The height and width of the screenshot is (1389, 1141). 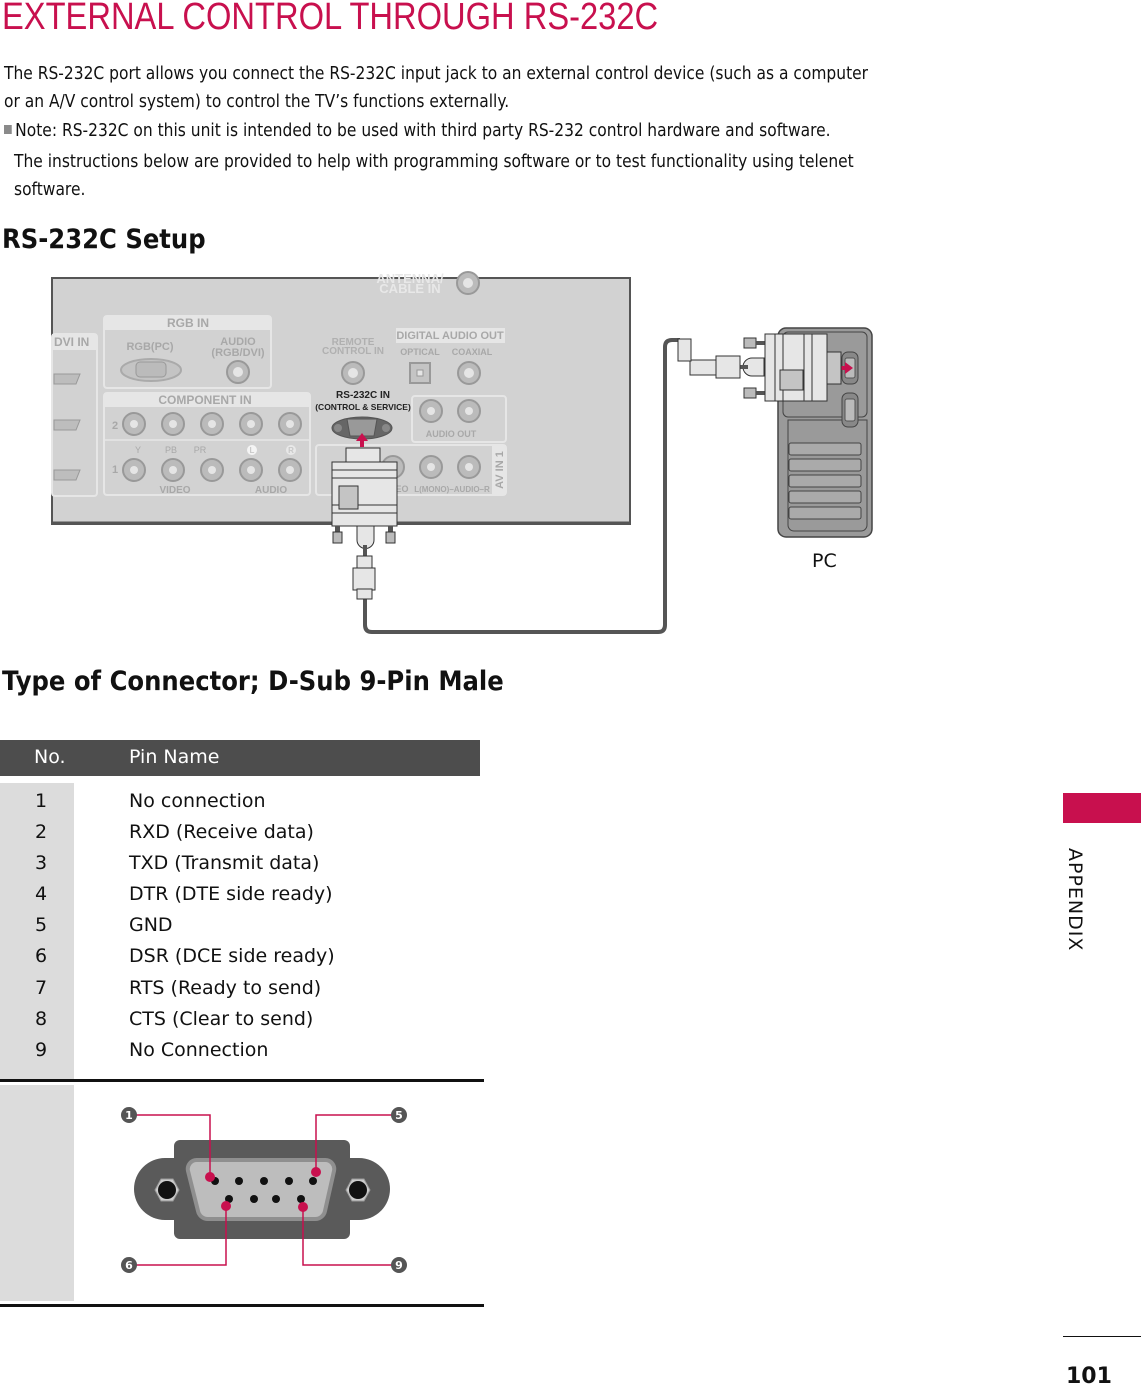 I want to click on rgb-in-label: RGB IN, so click(x=188, y=323).